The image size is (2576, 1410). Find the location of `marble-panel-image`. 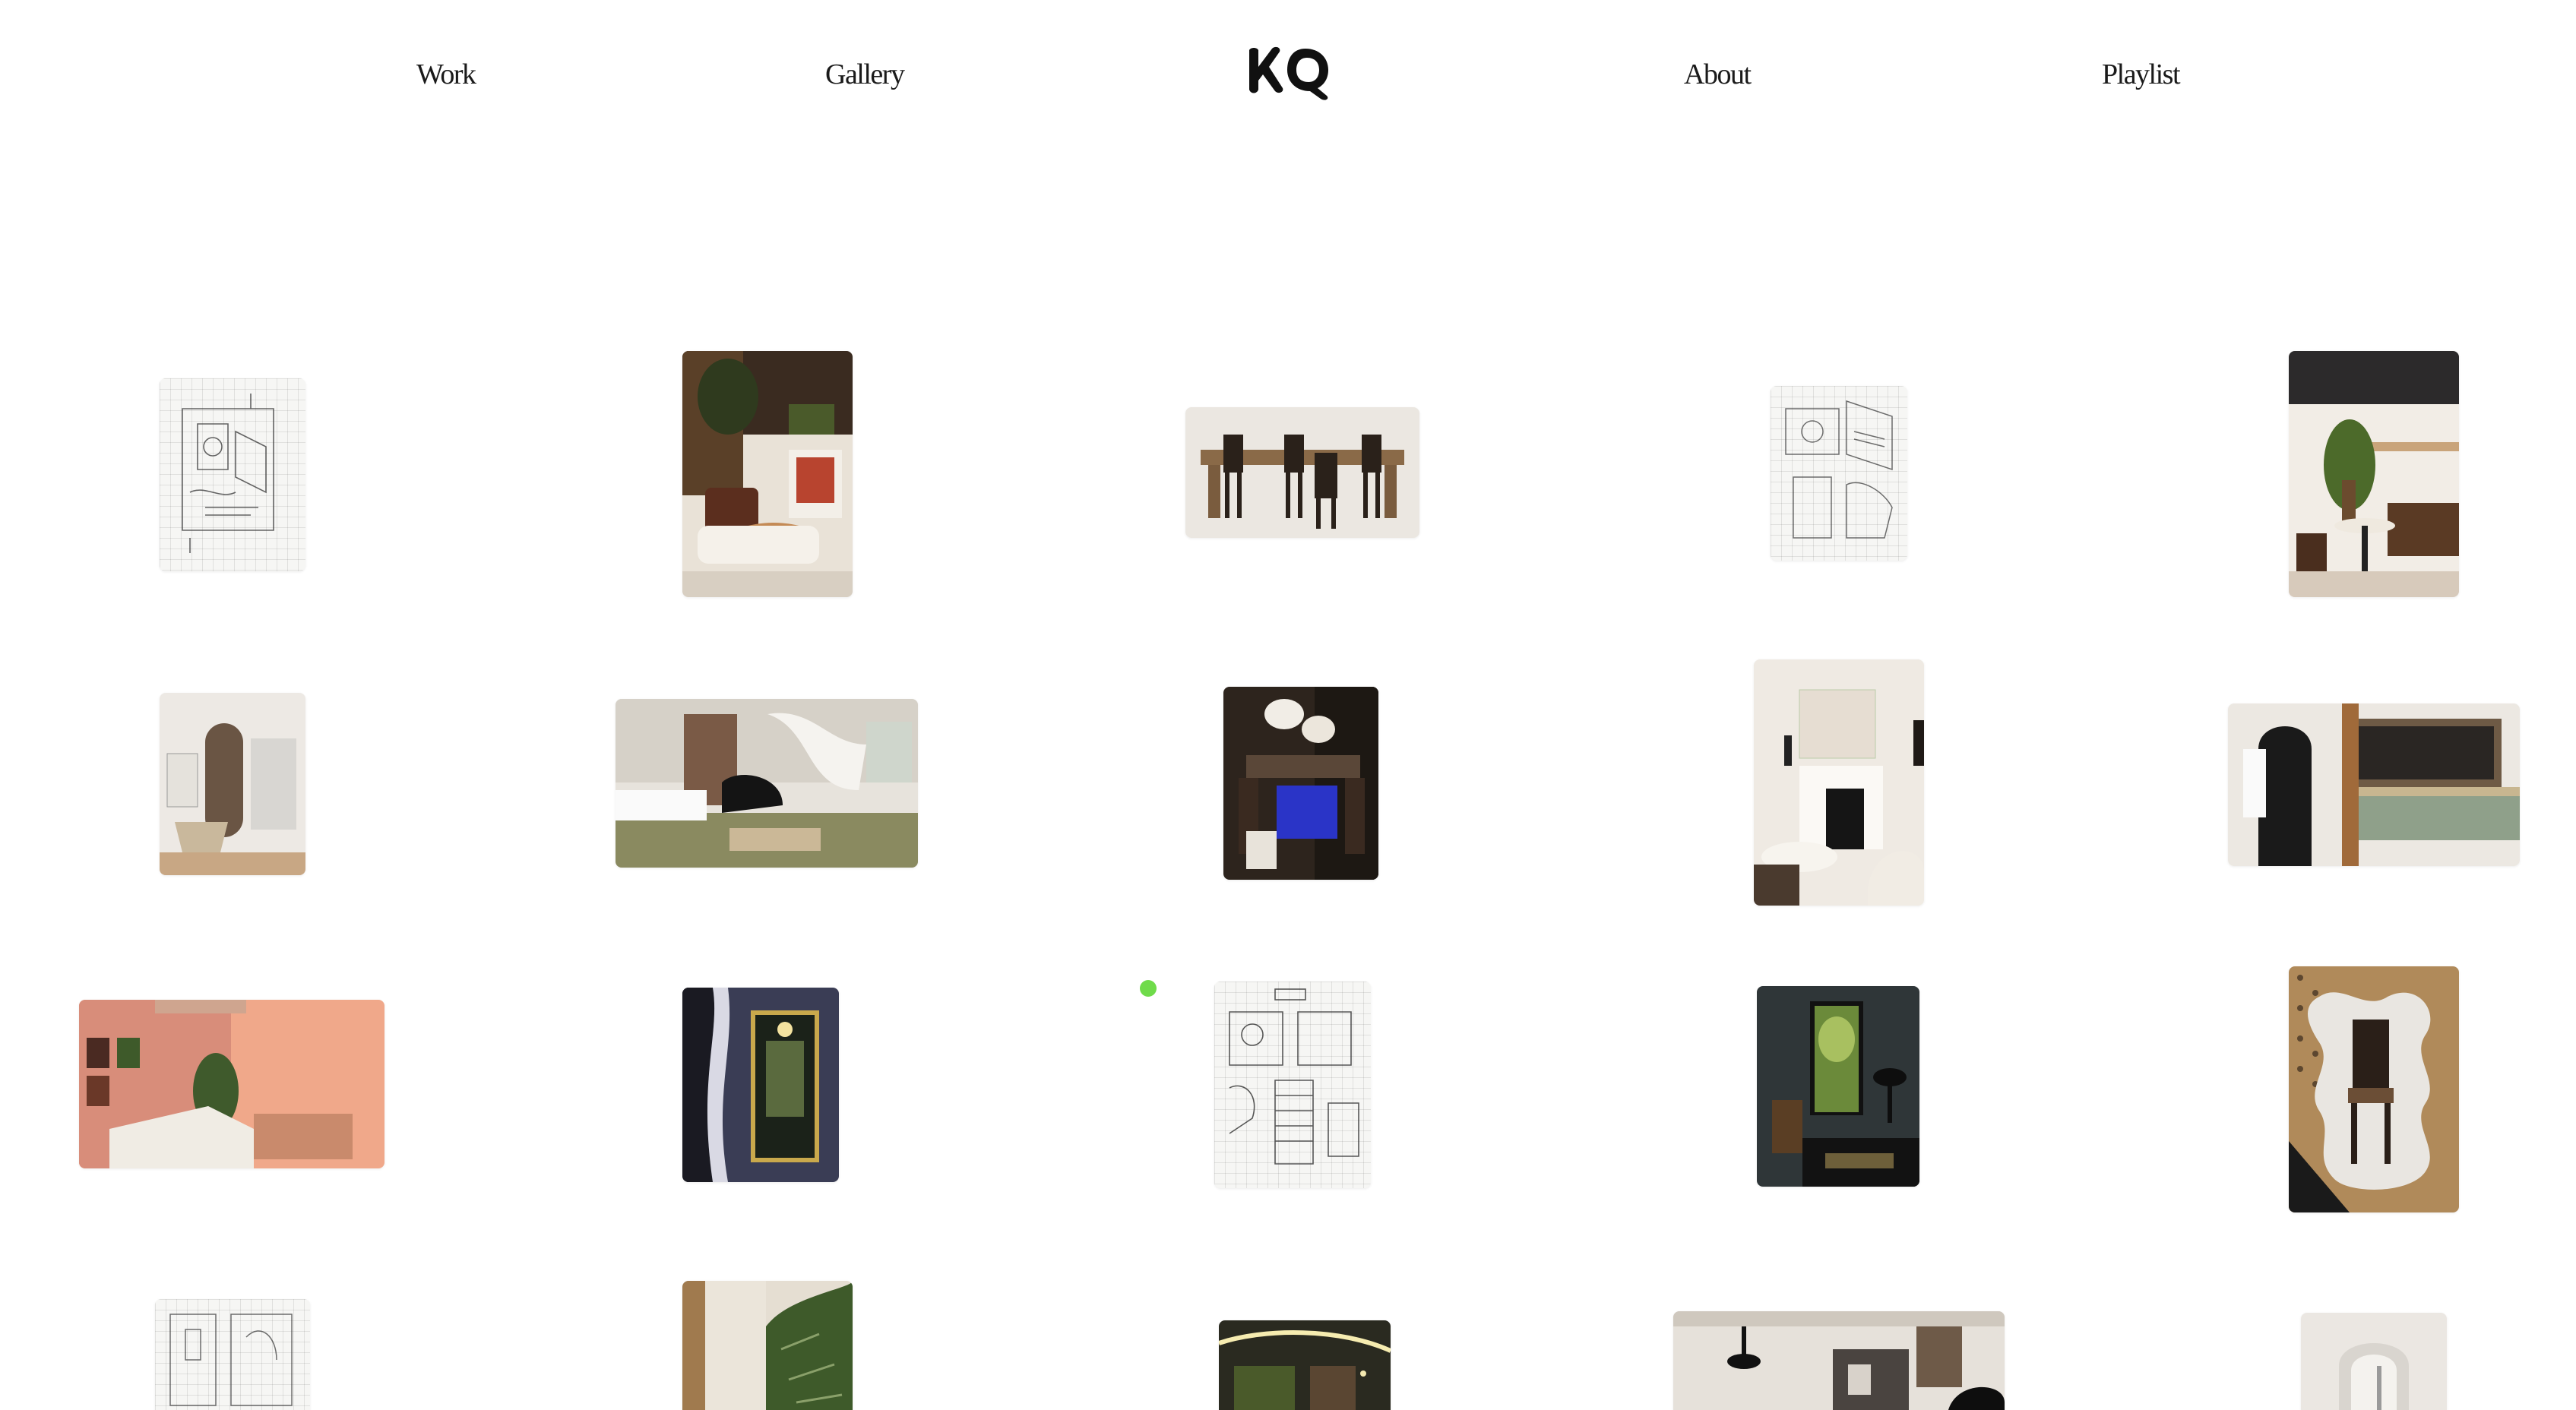

marble-panel-image is located at coordinates (767, 1345).